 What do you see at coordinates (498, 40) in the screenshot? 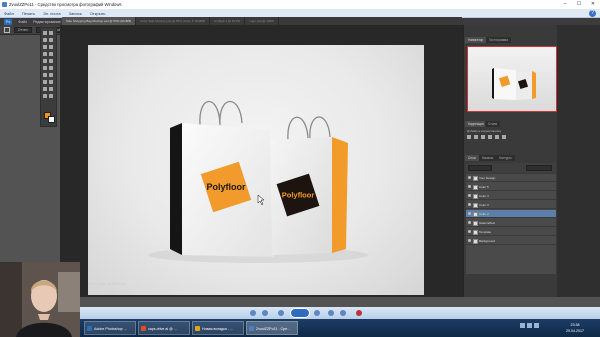
I see `histogram-tab: Гистограмма` at bounding box center [498, 40].